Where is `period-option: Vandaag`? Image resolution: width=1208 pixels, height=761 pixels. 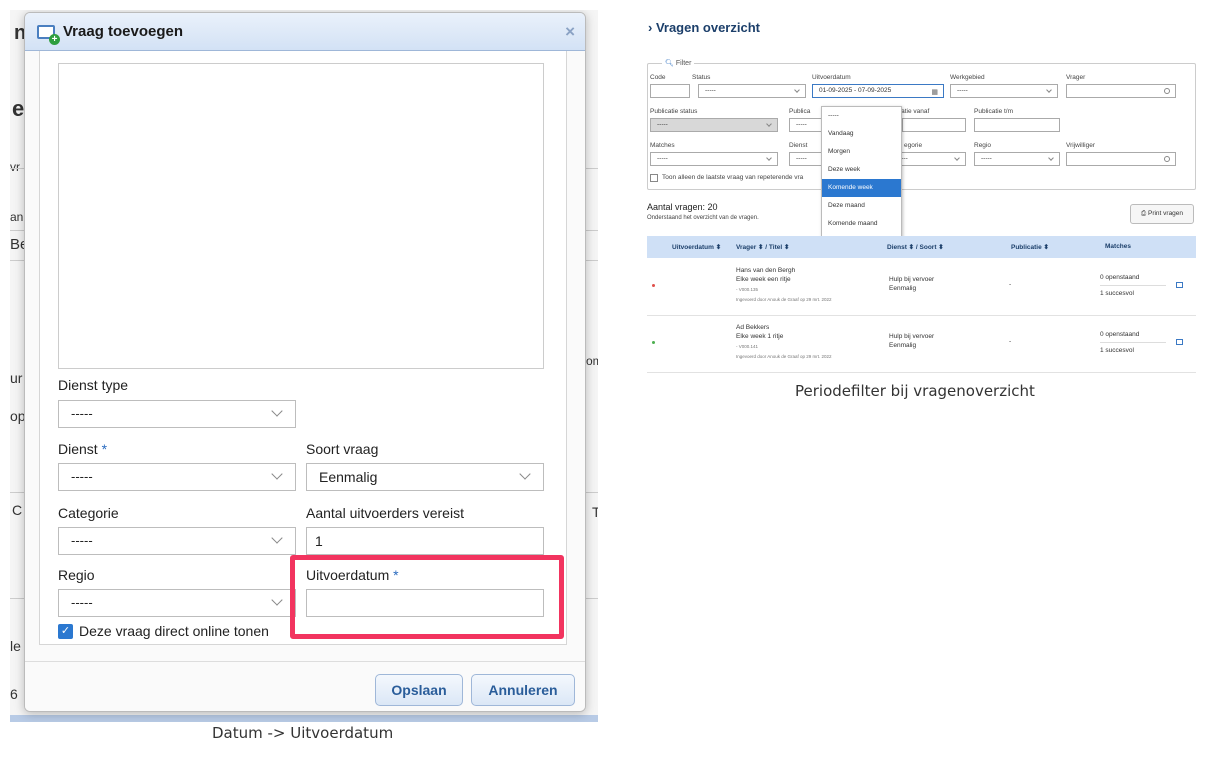 period-option: Vandaag is located at coordinates (861, 134).